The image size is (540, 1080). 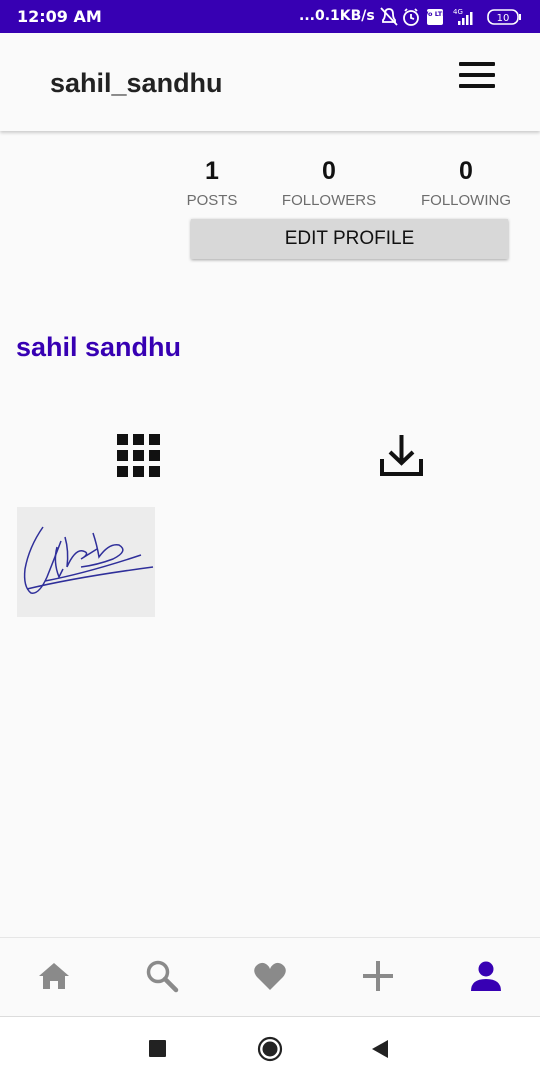 What do you see at coordinates (99, 347) in the screenshot?
I see `profile-full-name: sahil sandhu` at bounding box center [99, 347].